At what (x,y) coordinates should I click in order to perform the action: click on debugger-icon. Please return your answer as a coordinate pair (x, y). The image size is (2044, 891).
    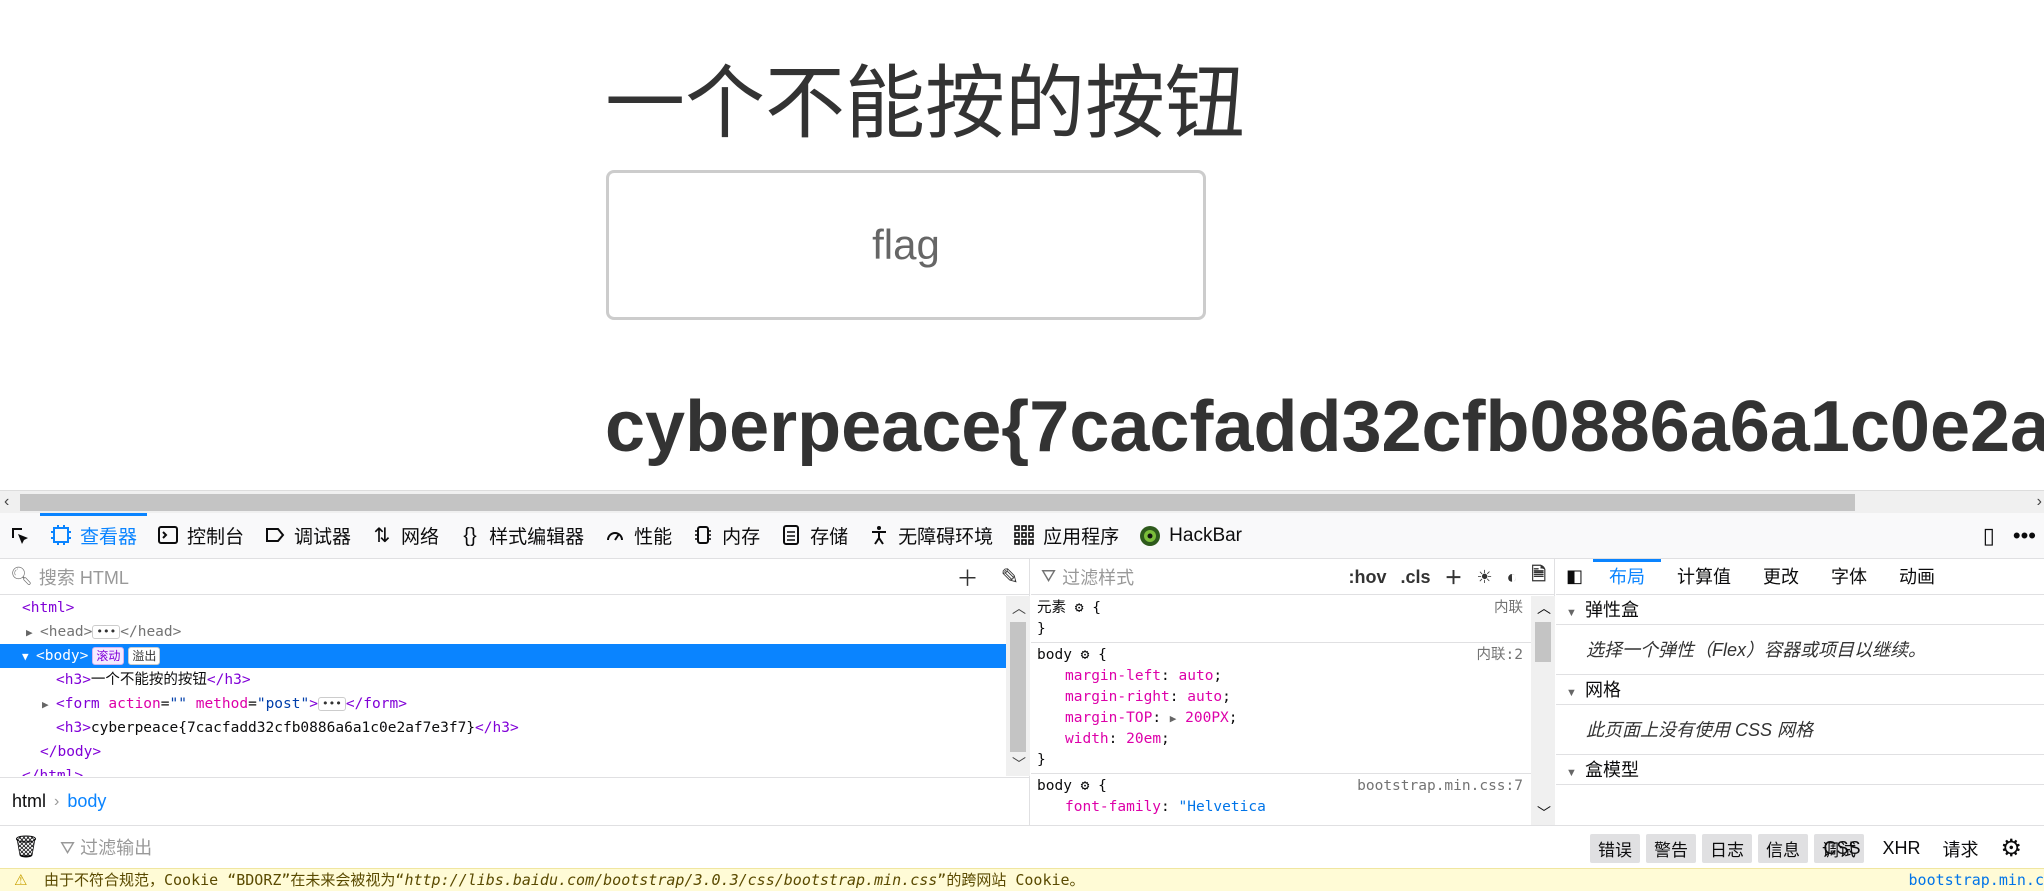
    Looking at the image, I should click on (275, 536).